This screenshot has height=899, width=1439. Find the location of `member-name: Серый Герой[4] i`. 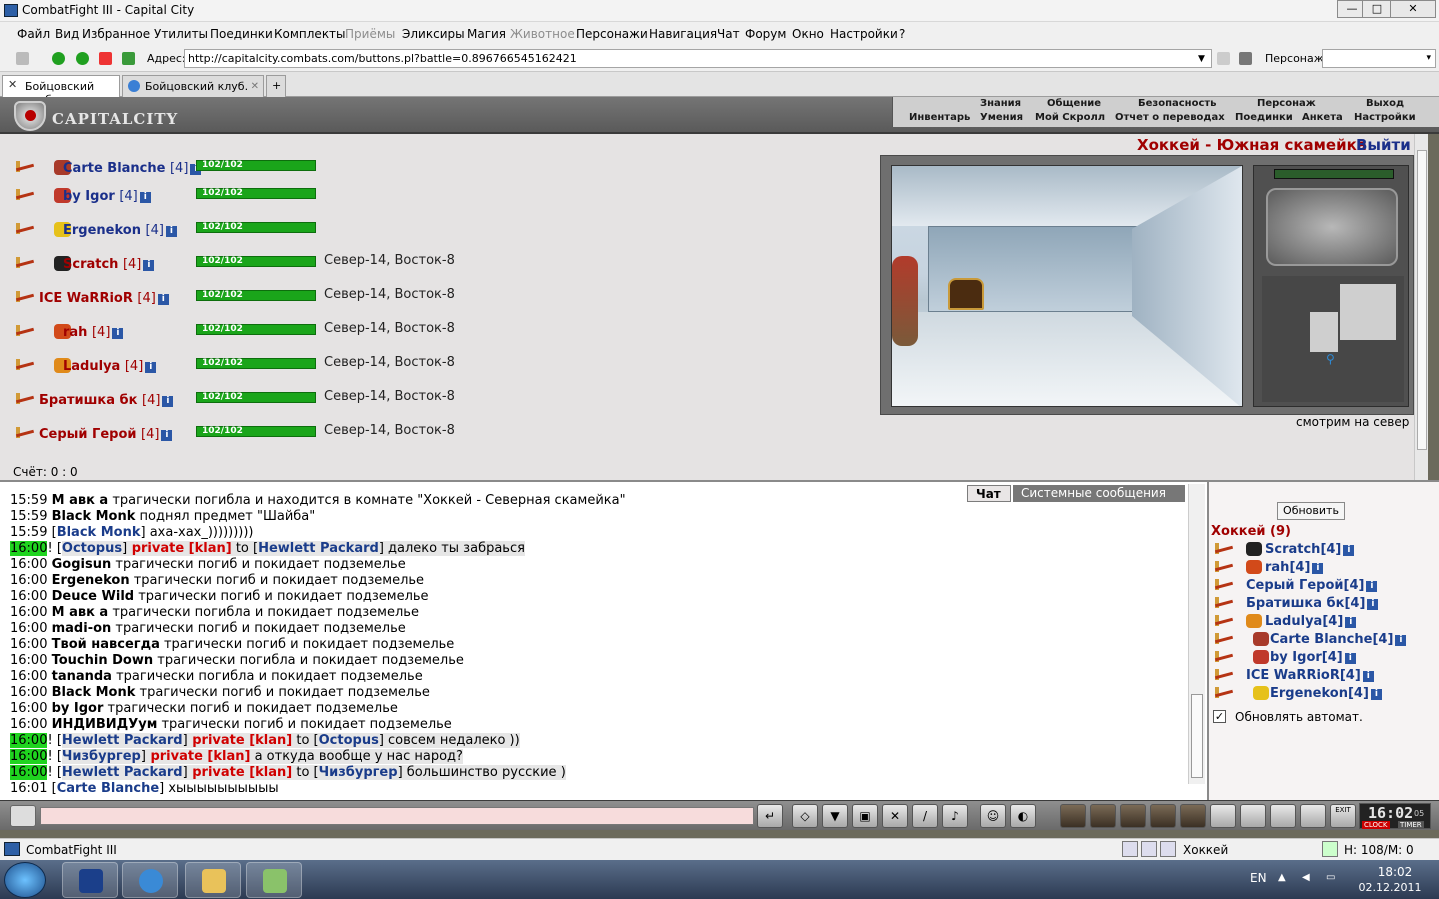

member-name: Серый Герой[4] i is located at coordinates (1312, 585).